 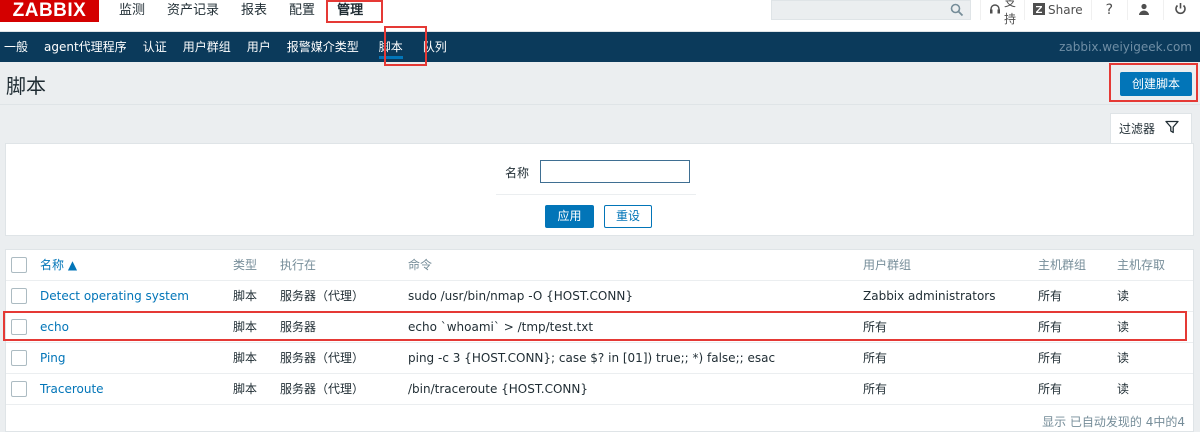 I want to click on main-menu-monitoring: 监测, so click(x=132, y=11).